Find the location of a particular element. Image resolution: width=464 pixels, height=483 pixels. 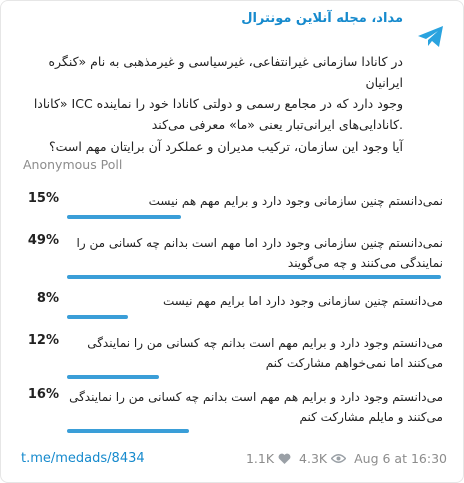

poll-option-percent: 12% is located at coordinates (43, 340).